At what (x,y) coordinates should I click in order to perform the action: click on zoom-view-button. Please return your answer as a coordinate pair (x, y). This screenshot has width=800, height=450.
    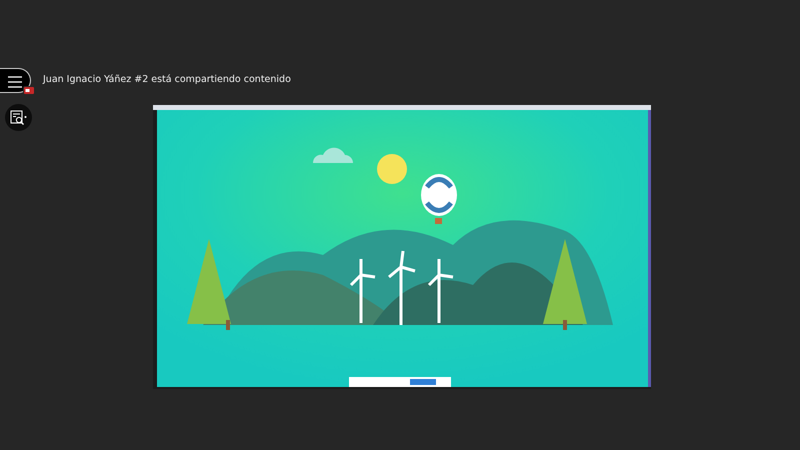
    Looking at the image, I should click on (18, 117).